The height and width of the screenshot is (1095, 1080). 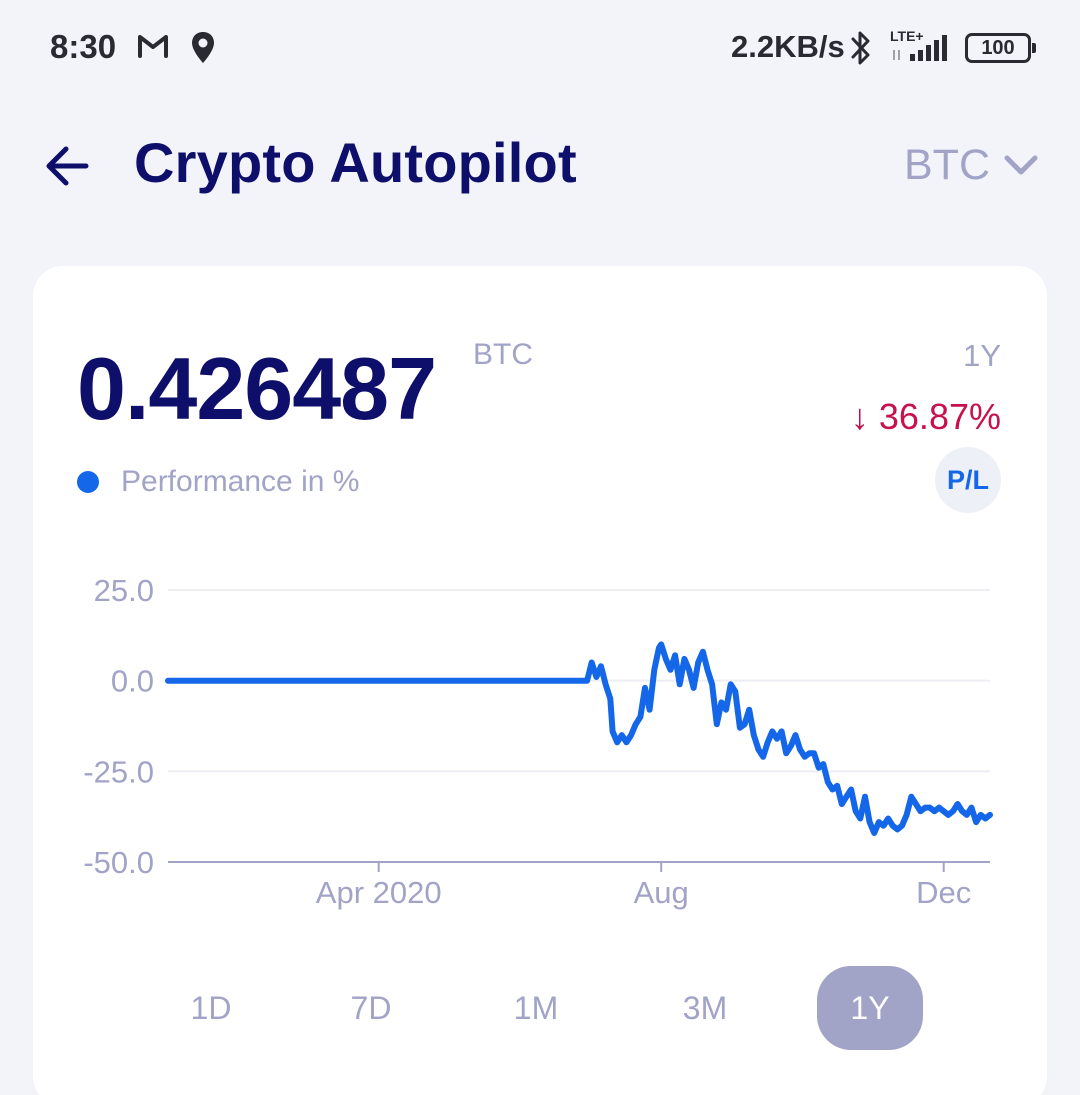 What do you see at coordinates (536, 1008) in the screenshot?
I see `range-tab-1m: 1M` at bounding box center [536, 1008].